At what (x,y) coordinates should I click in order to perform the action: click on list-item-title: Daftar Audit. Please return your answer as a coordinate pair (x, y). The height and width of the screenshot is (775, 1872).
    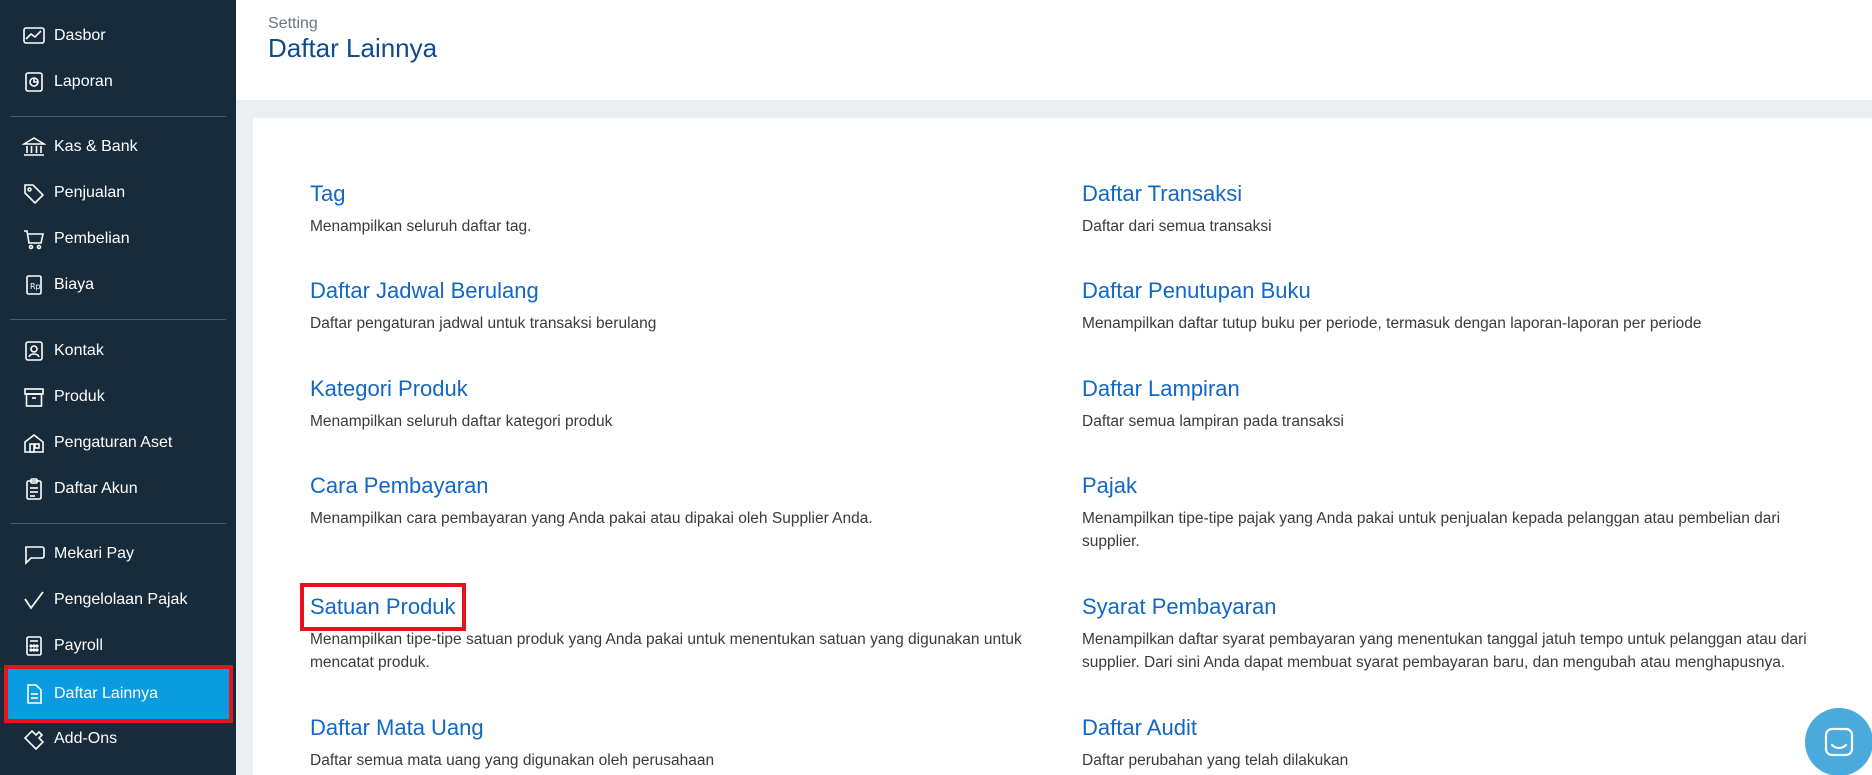
    Looking at the image, I should click on (1139, 728).